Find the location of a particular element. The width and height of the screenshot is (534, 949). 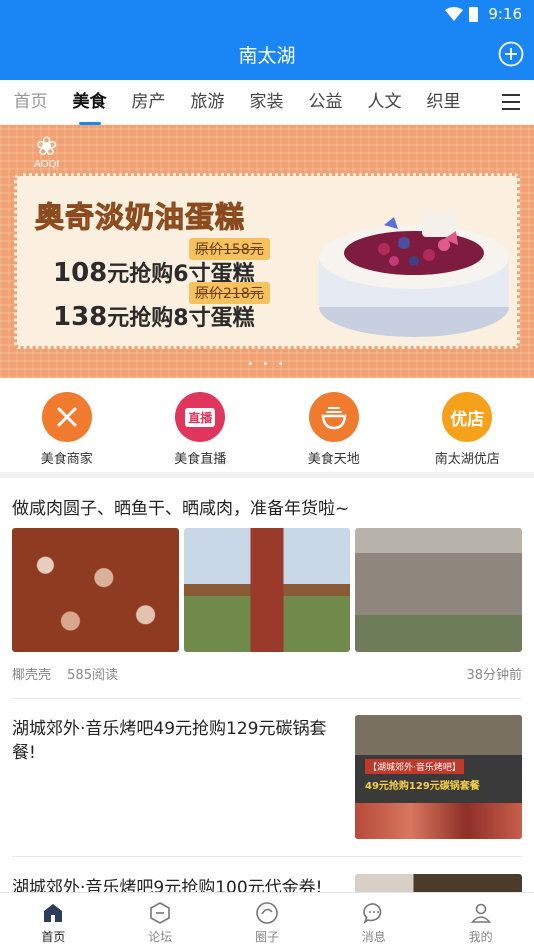

category-tabs: 首页 美食 房产 旅游 家装 公益 人文 织里 is located at coordinates (267, 102).